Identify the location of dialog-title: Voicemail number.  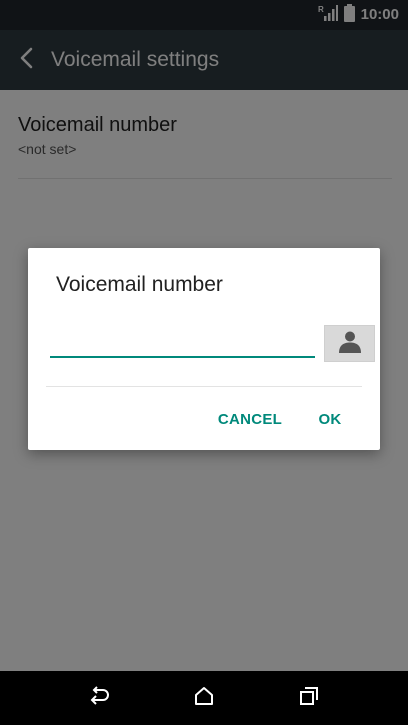
(139, 284).